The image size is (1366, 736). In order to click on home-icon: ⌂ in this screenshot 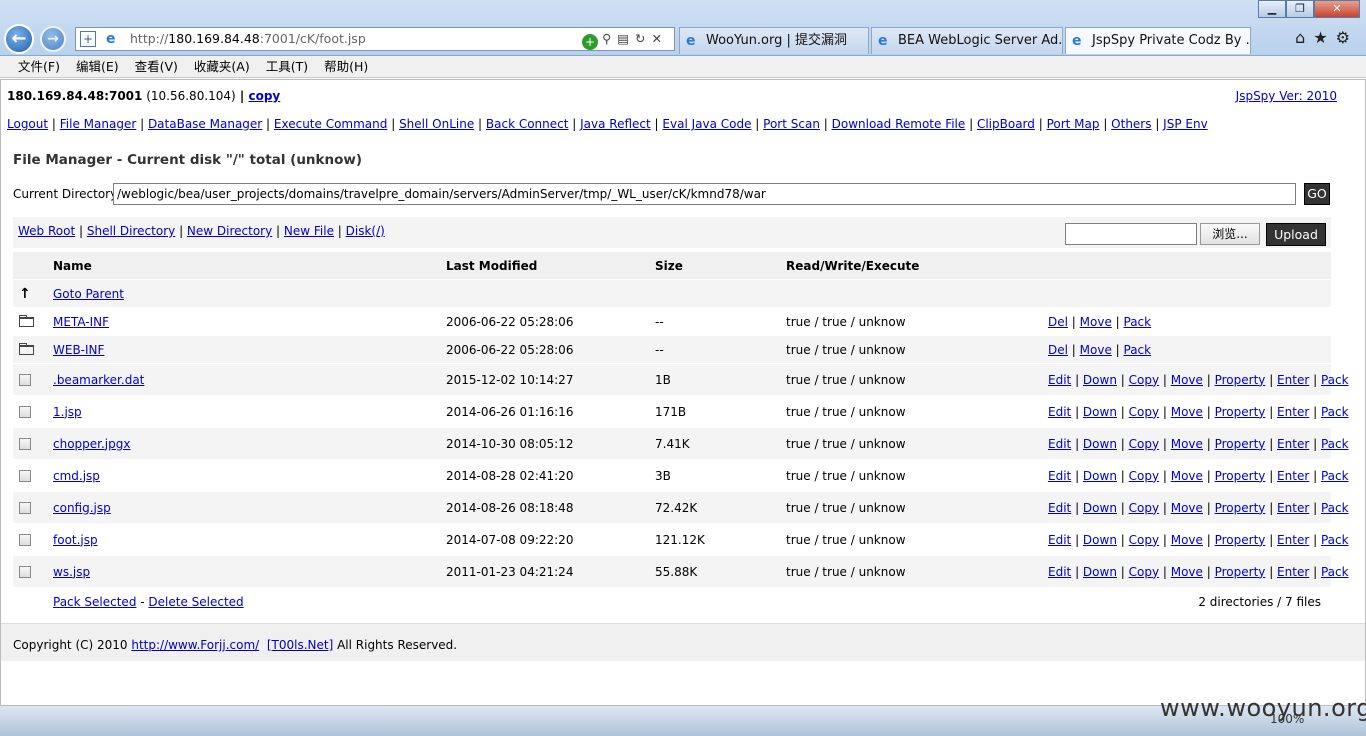, I will do `click(1304, 37)`.